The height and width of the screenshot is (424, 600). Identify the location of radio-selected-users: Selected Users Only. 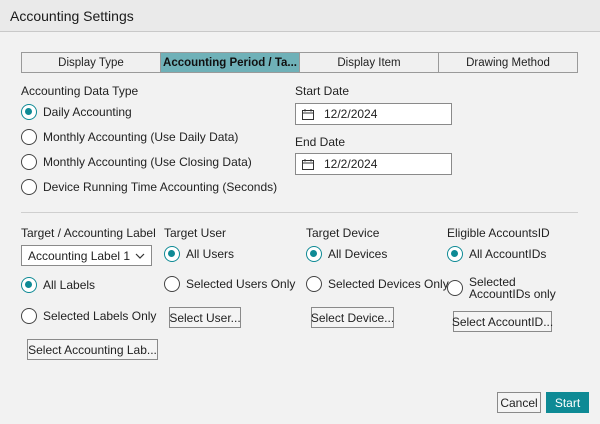
(229, 284).